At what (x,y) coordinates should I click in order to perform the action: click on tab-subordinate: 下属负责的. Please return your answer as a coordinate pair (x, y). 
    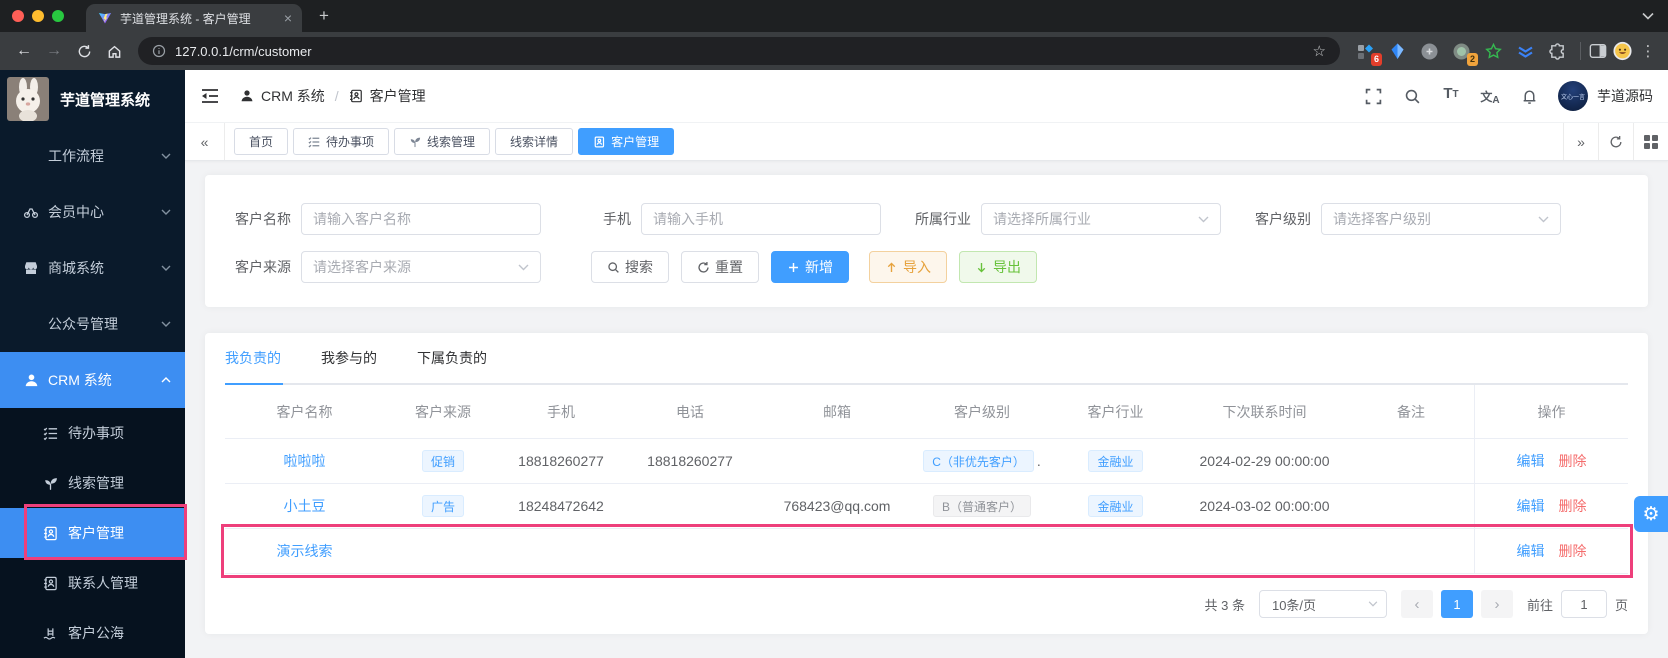
    Looking at the image, I should click on (452, 358).